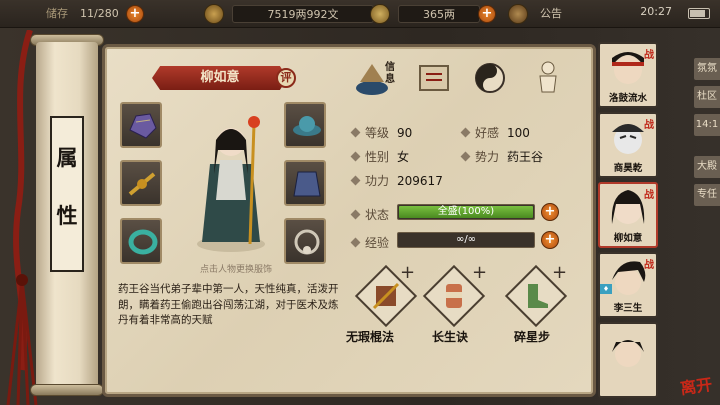  What do you see at coordinates (606, 289) in the screenshot?
I see `bond-icon: ♦` at bounding box center [606, 289].